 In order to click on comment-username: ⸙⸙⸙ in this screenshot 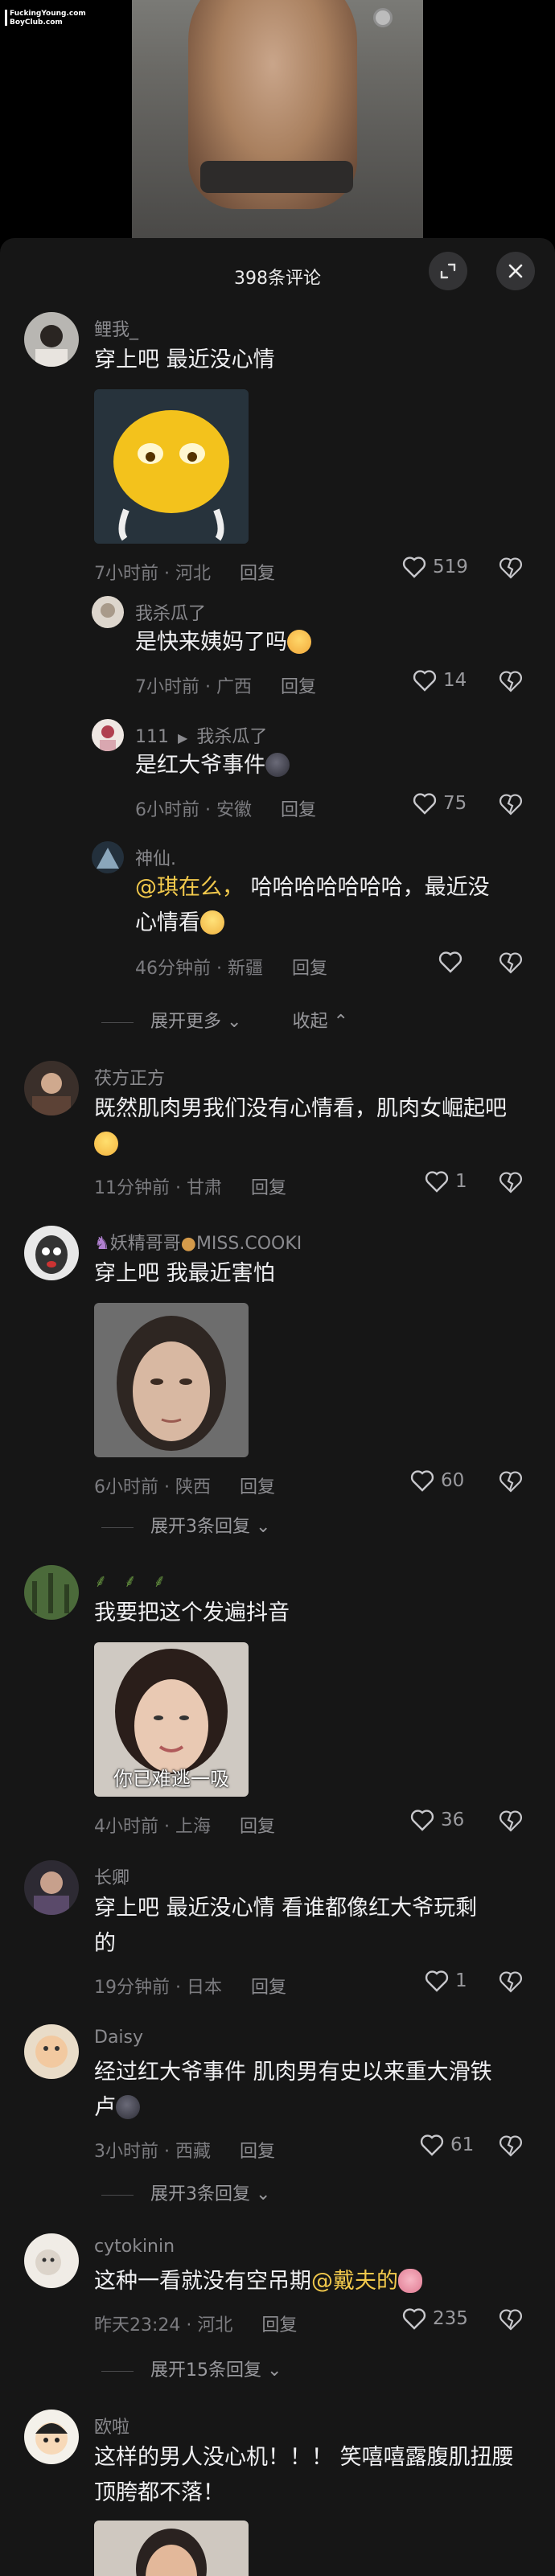, I will do `click(138, 1580)`.